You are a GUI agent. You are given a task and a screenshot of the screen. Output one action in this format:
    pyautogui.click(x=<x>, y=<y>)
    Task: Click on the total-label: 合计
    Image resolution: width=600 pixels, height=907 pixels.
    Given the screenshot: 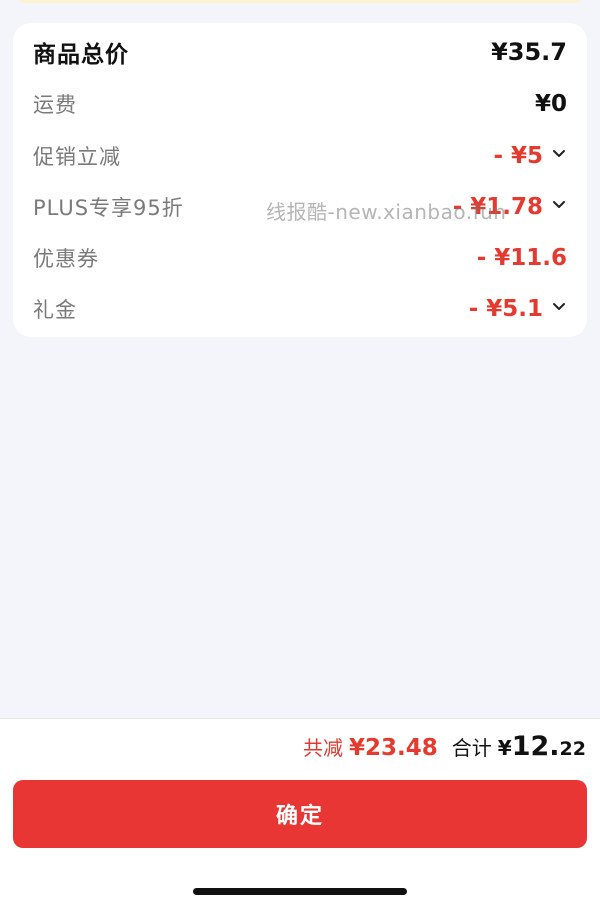 What is the action you would take?
    pyautogui.click(x=471, y=748)
    